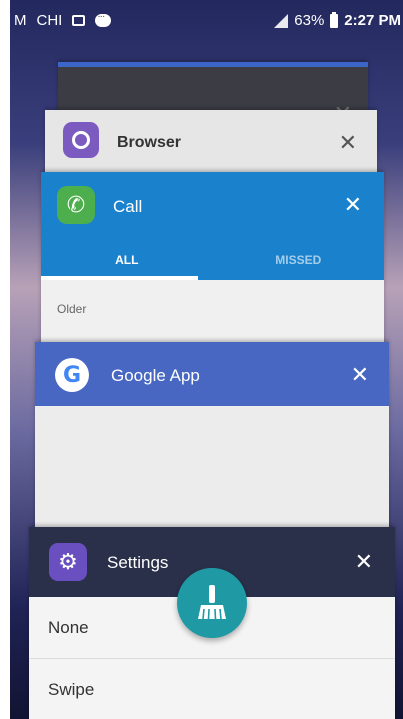 The image size is (403, 719). I want to click on gear-icon: ⚙, so click(68, 561).